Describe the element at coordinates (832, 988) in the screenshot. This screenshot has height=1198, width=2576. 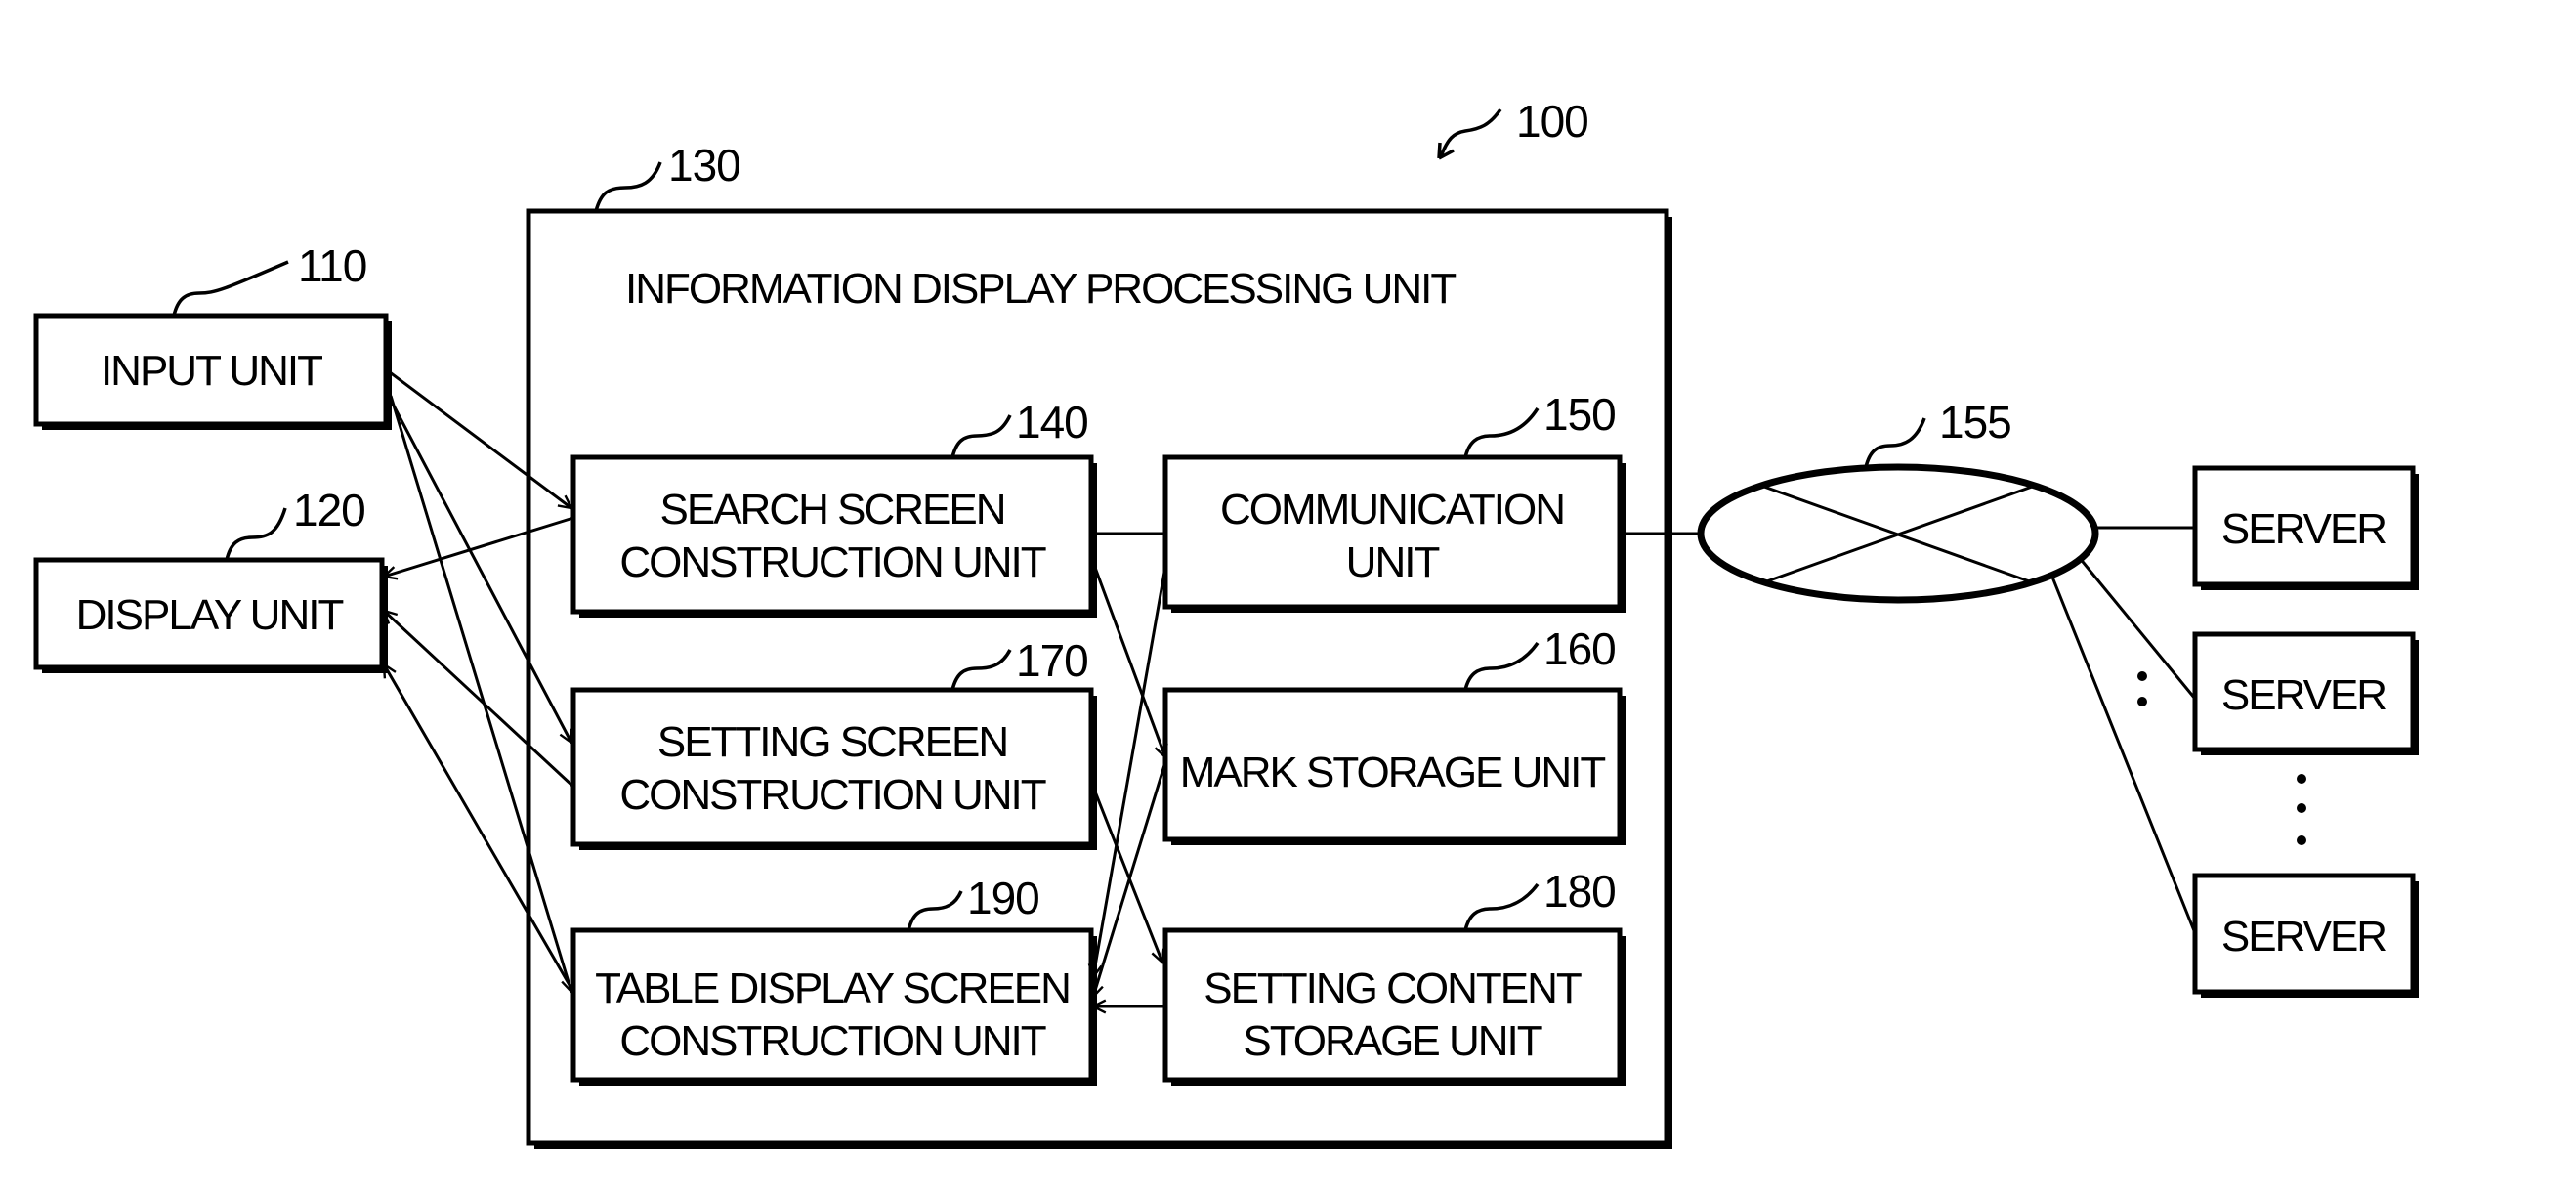
I see `table-unit-line1: TABLE DISPLAY SCREEN` at that location.